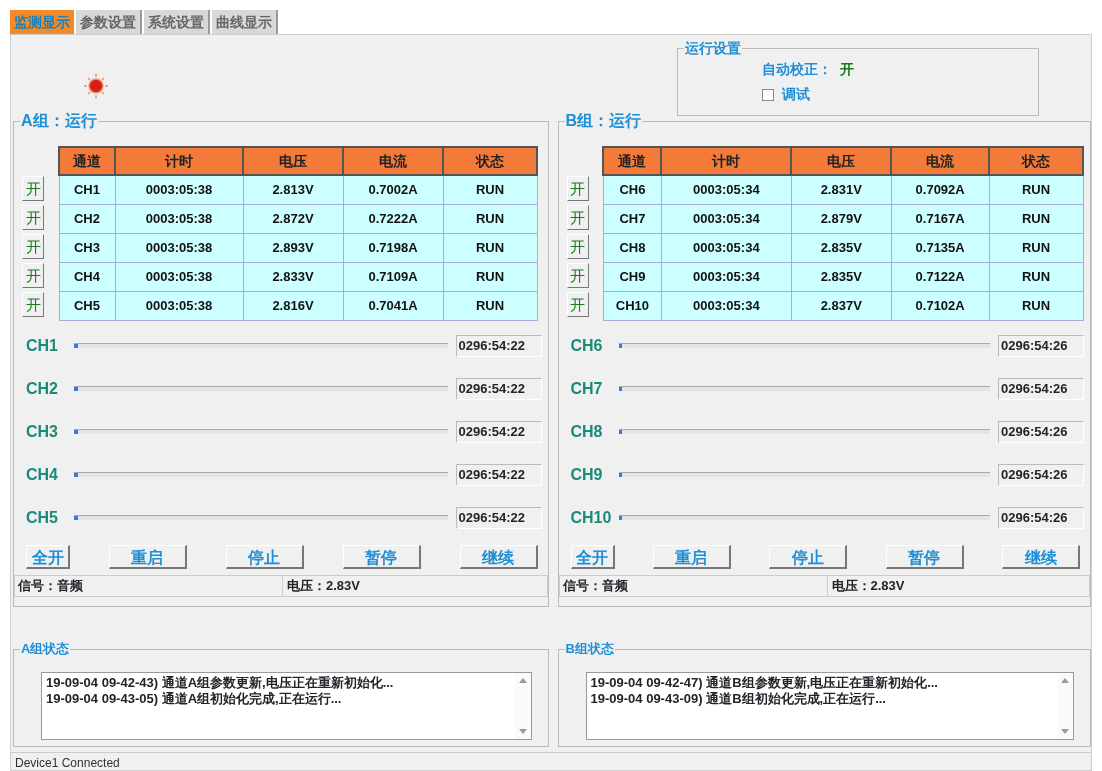 This screenshot has width=1102, height=771. Describe the element at coordinates (940, 189) in the screenshot. I see `table-cell: 0.7092A` at that location.